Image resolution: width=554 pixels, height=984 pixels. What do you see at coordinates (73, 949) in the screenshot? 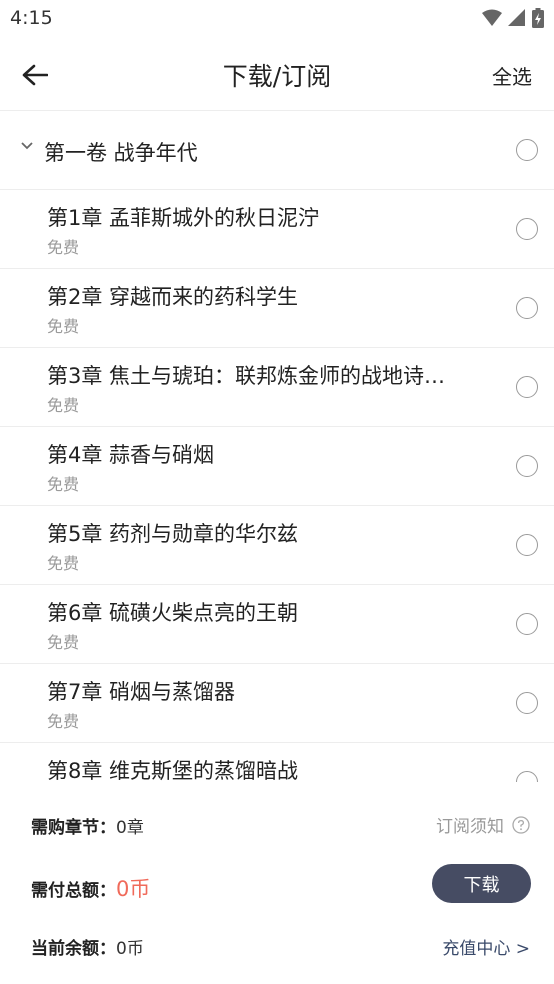
I see `balance-label: 当前余额：` at bounding box center [73, 949].